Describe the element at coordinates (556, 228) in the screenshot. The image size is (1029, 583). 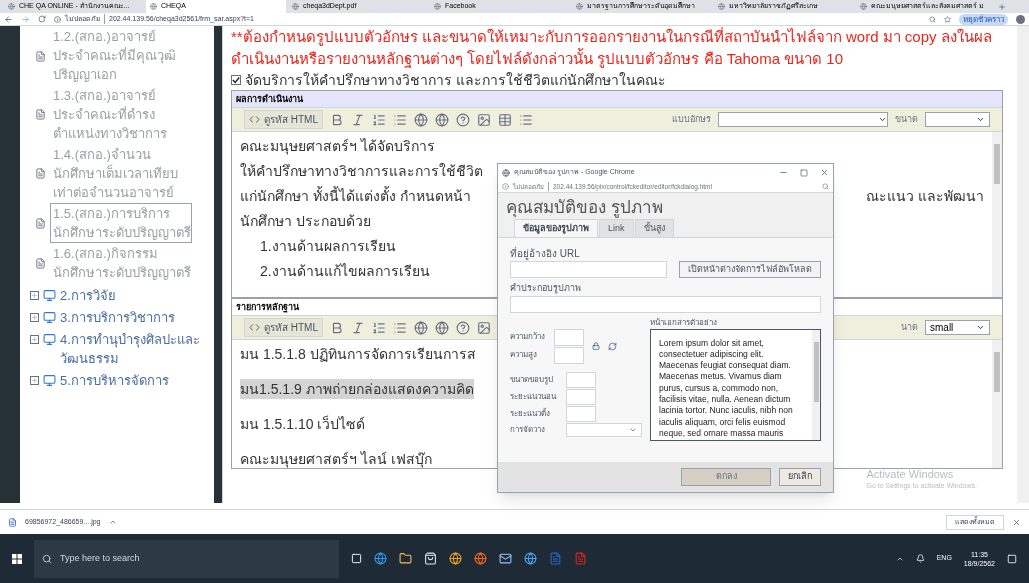
I see `dialog-tab: ข้อมูลของรูปภาพ` at that location.